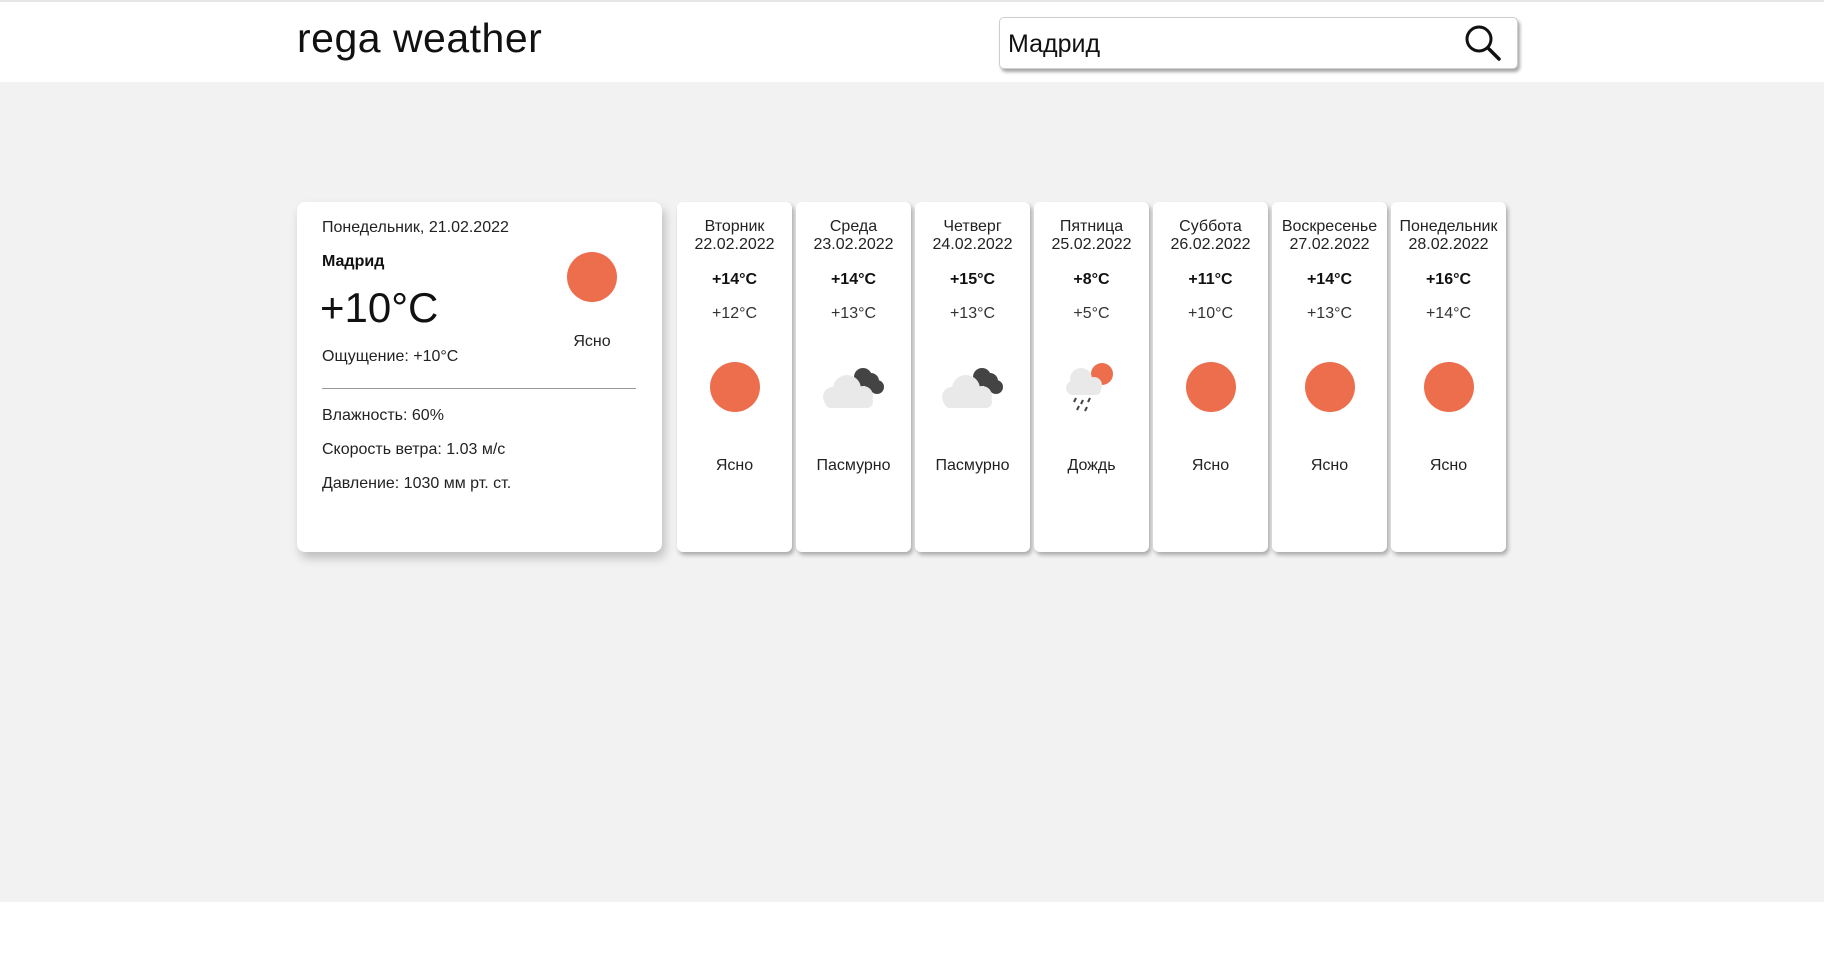 The image size is (1824, 963). Describe the element at coordinates (972, 279) in the screenshot. I see `forecast-max-temp: +15°C` at that location.